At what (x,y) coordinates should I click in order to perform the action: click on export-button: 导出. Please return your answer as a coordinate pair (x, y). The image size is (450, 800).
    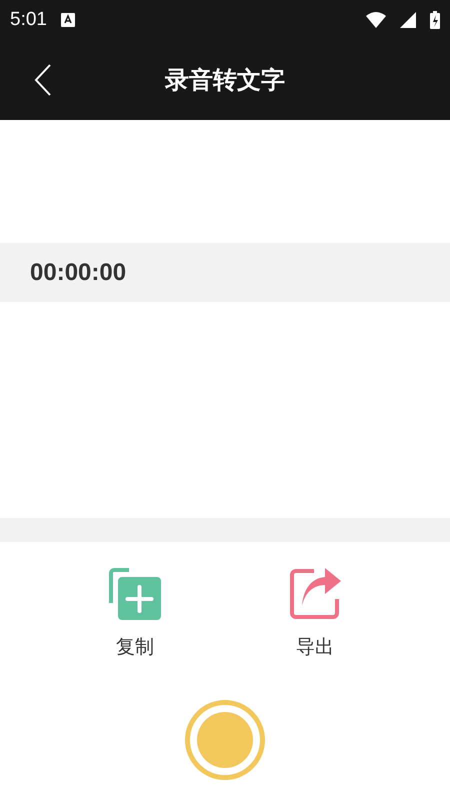
    Looking at the image, I should click on (315, 614).